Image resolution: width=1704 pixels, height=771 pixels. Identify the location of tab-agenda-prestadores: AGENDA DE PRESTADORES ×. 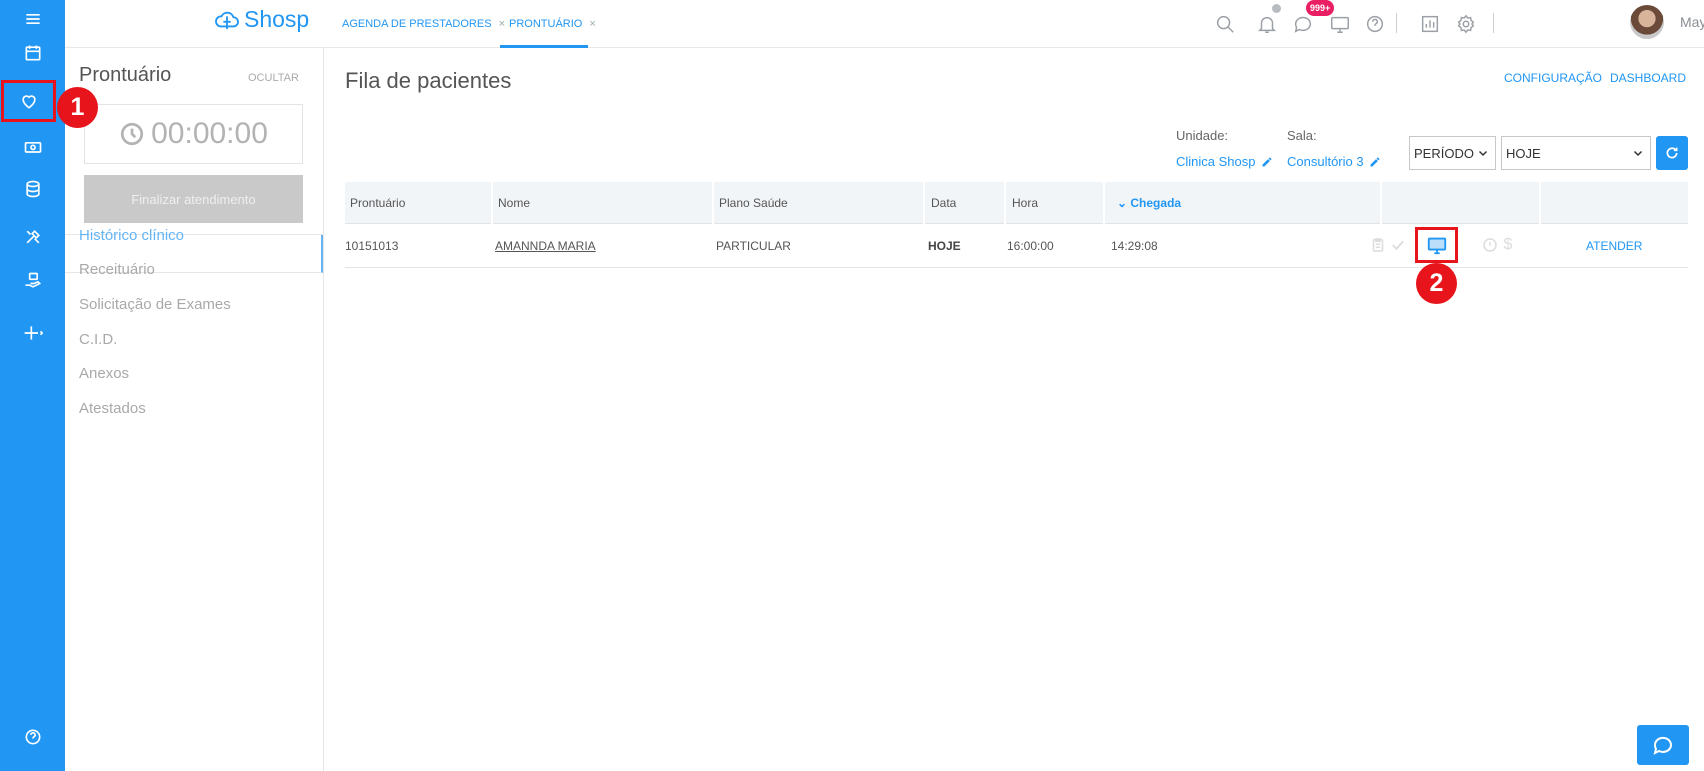
(423, 24).